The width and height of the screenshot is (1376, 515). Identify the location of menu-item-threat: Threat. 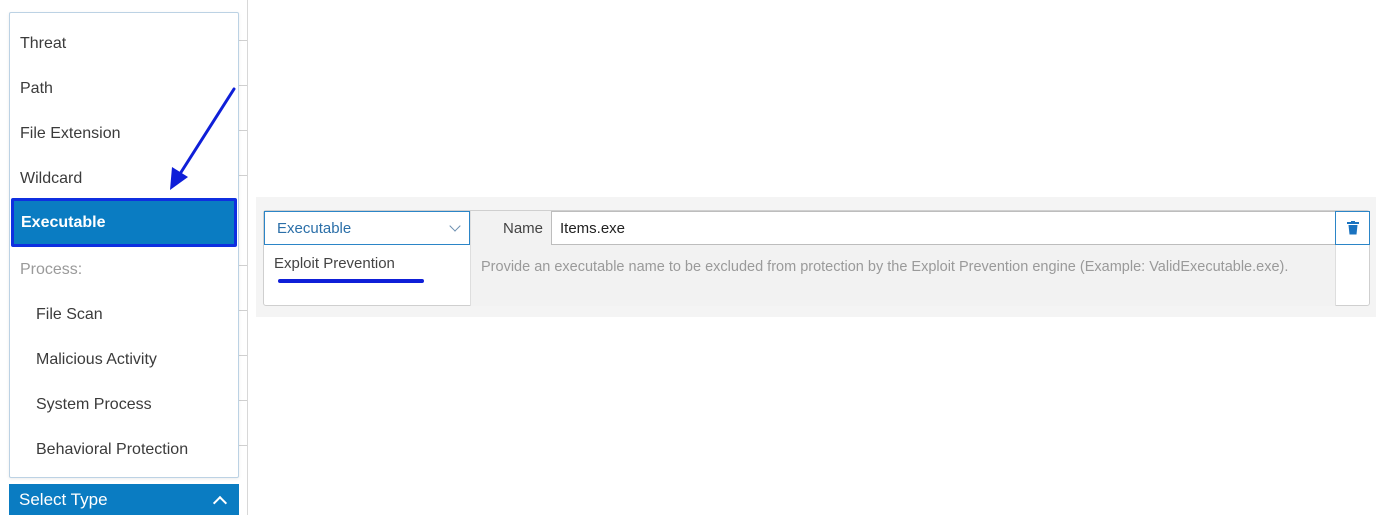
(124, 43).